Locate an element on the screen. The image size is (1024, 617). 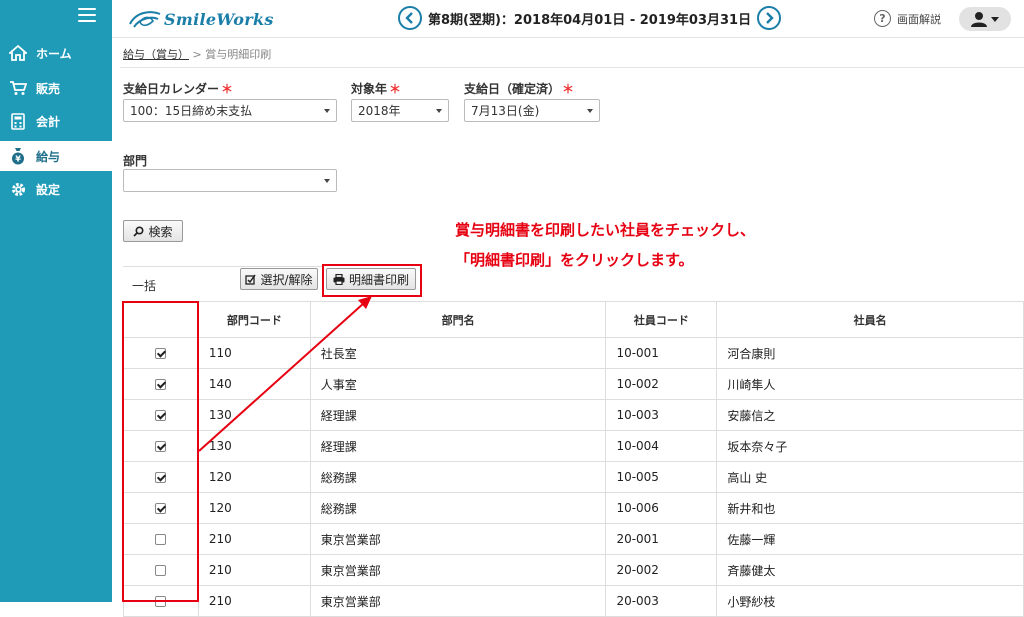
select-toggle-button: 選択/解除 is located at coordinates (279, 279).